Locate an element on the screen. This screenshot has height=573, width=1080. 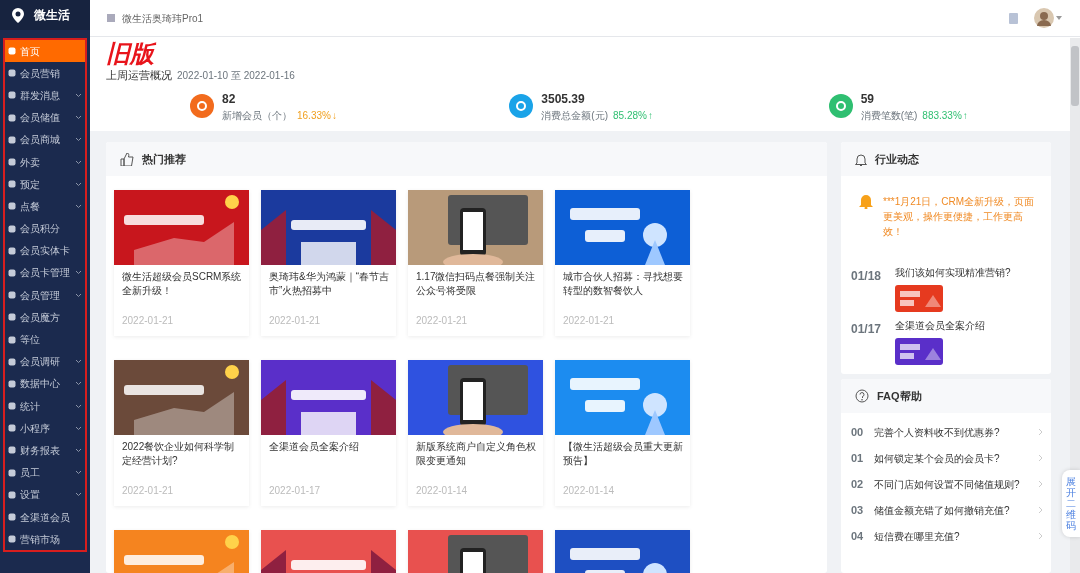
document-icon is located at coordinates (1013, 18).